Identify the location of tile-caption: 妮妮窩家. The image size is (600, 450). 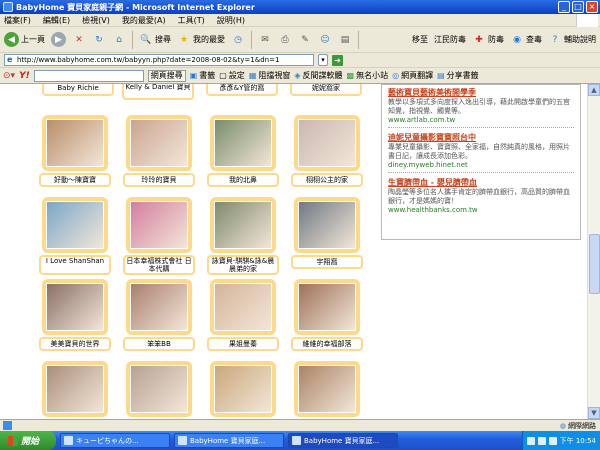
(326, 90).